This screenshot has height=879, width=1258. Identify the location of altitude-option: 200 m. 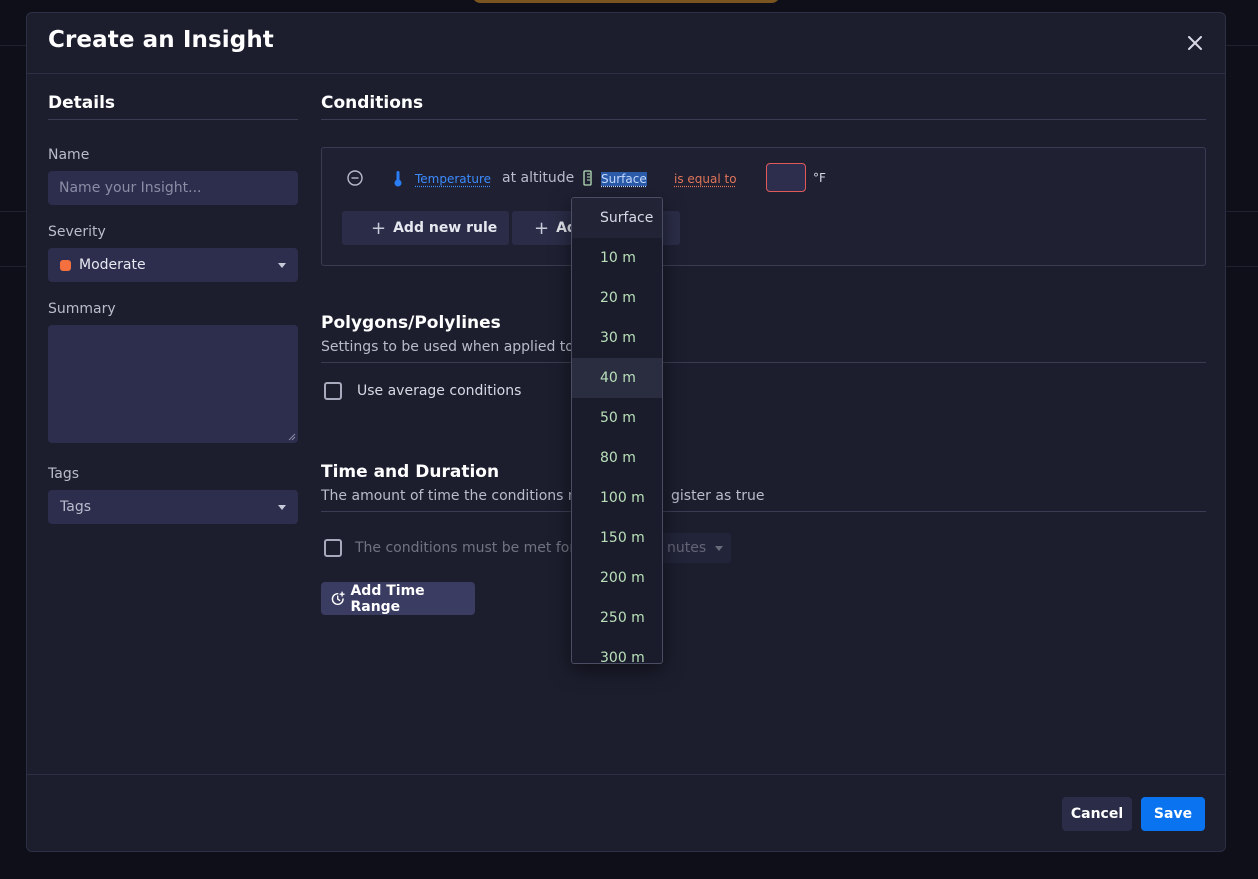
(617, 578).